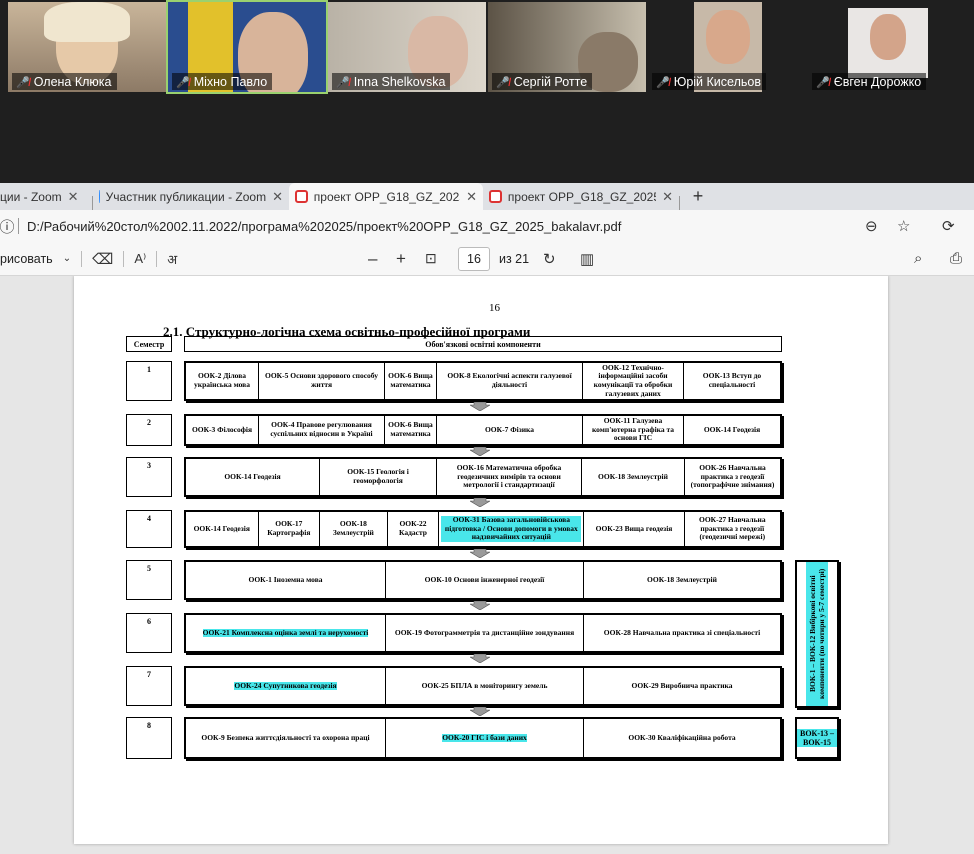 The image size is (974, 854). I want to click on chevron-down-icon: ⌄, so click(67, 258).